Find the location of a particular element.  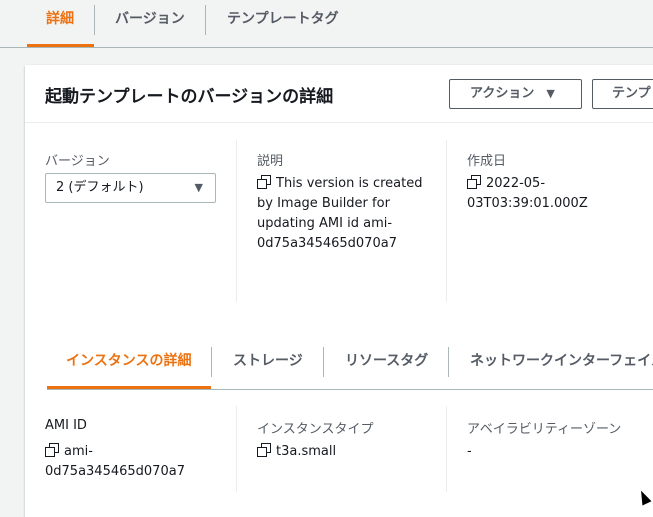

tab-template-tags: テンプレートタグ is located at coordinates (283, 23).